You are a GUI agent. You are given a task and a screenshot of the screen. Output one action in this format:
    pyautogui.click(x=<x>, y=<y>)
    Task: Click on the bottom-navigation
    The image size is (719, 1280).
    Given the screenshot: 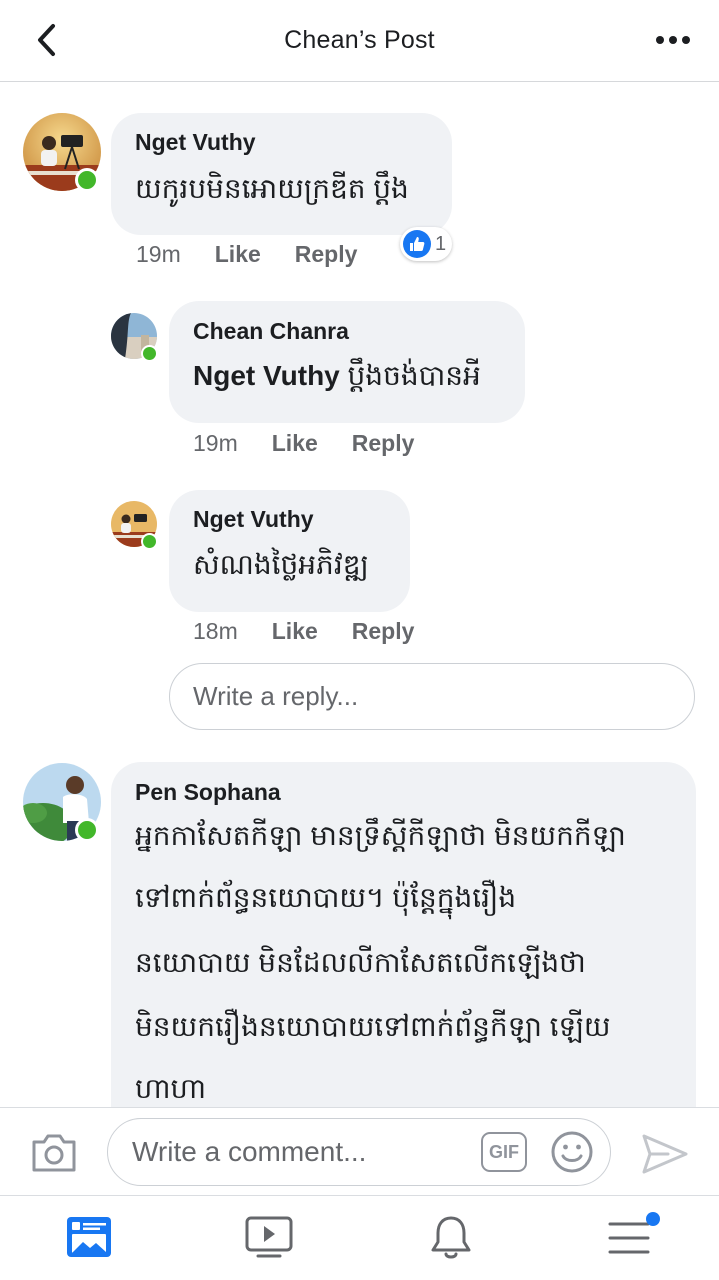 What is the action you would take?
    pyautogui.click(x=359, y=1237)
    